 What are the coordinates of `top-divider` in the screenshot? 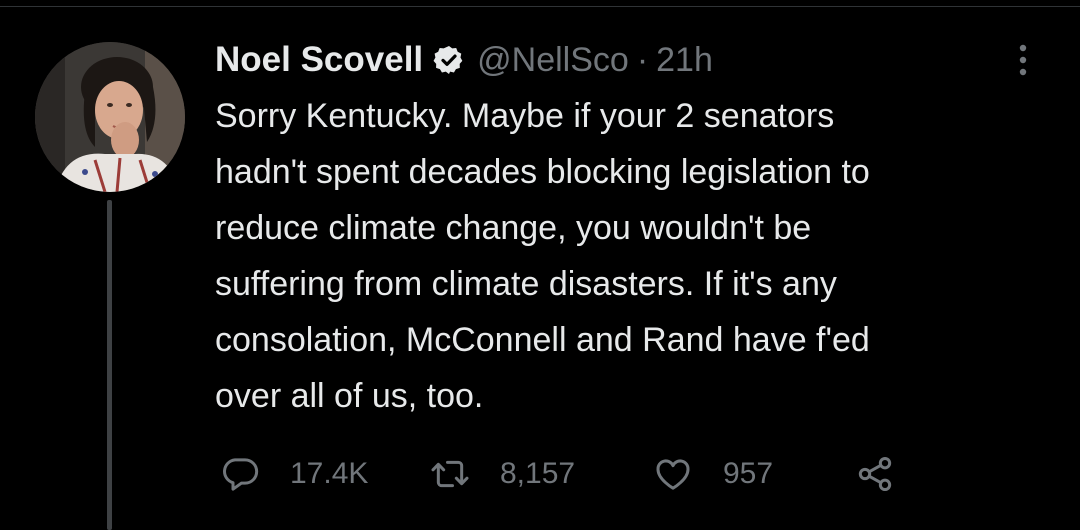 It's located at (540, 6).